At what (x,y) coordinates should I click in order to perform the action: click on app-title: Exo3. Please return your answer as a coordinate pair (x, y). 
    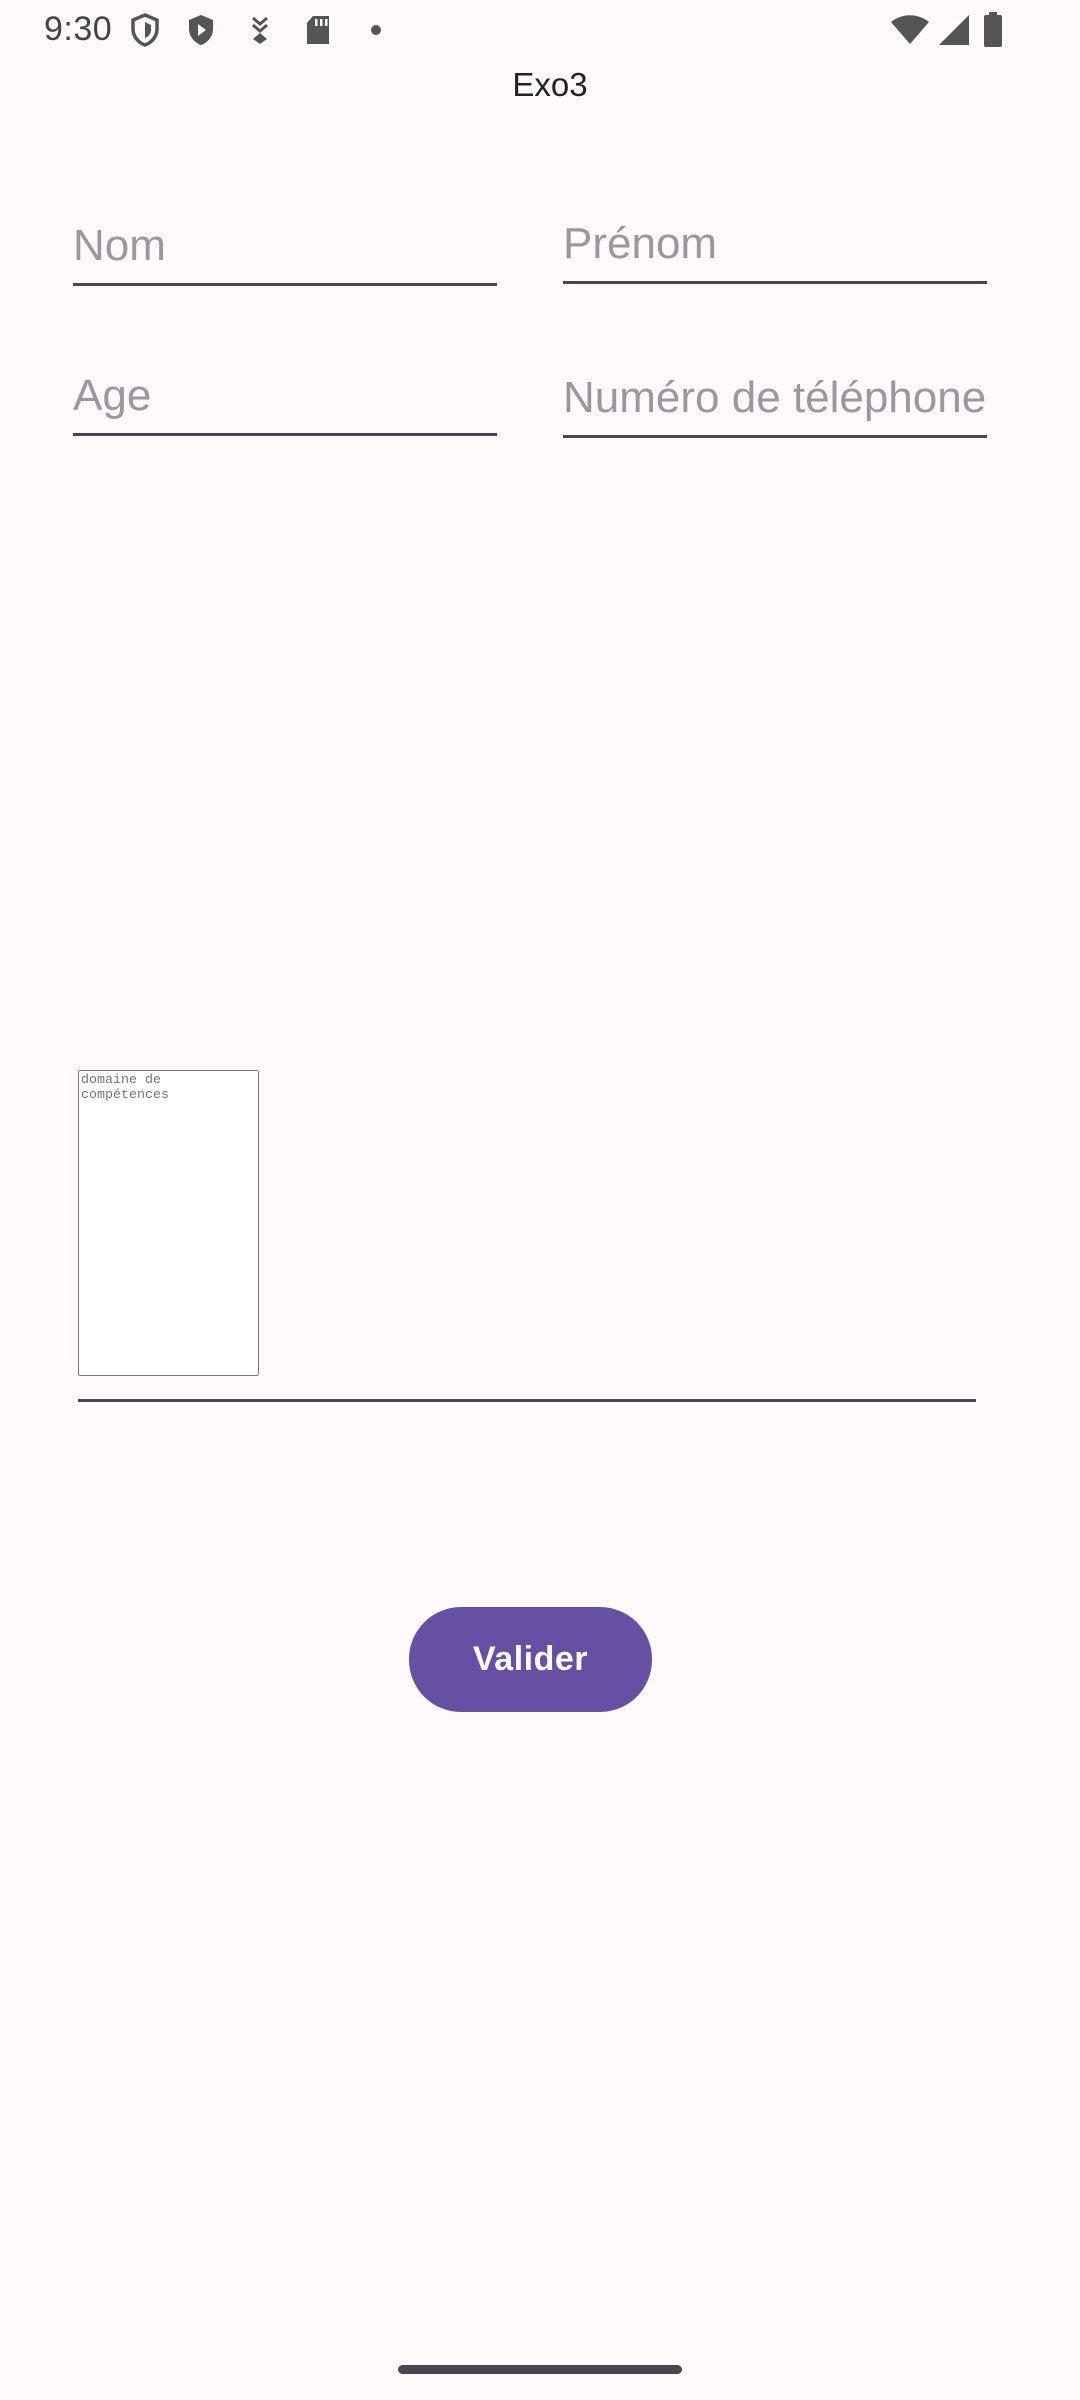
    Looking at the image, I should click on (550, 84).